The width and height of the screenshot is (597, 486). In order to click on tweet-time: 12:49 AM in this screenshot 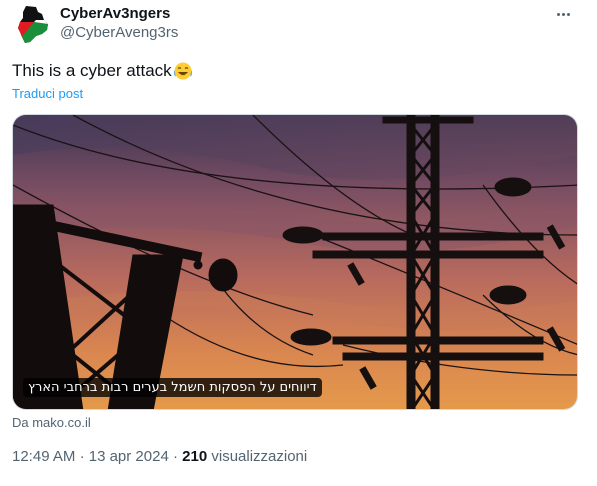, I will do `click(43, 456)`.